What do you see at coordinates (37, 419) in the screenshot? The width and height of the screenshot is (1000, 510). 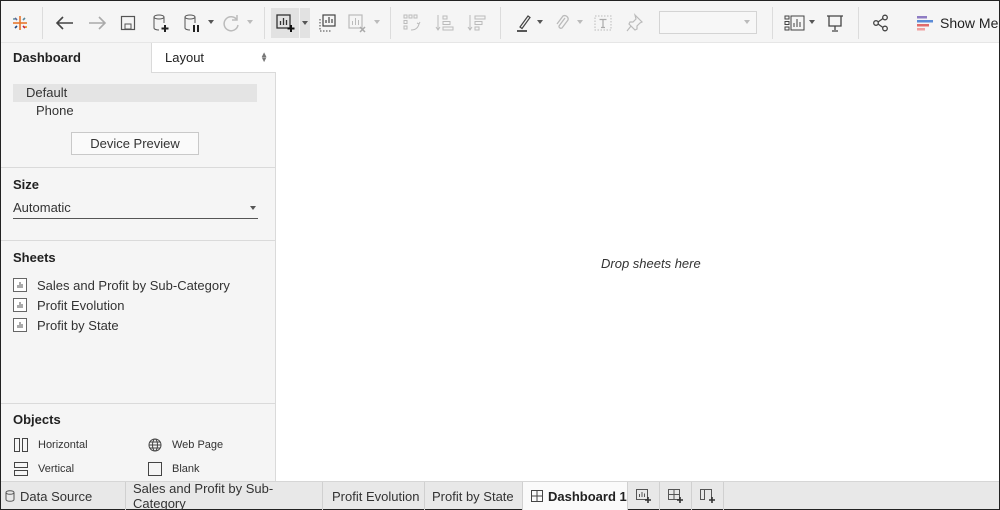 I see `objects-title: Objects` at bounding box center [37, 419].